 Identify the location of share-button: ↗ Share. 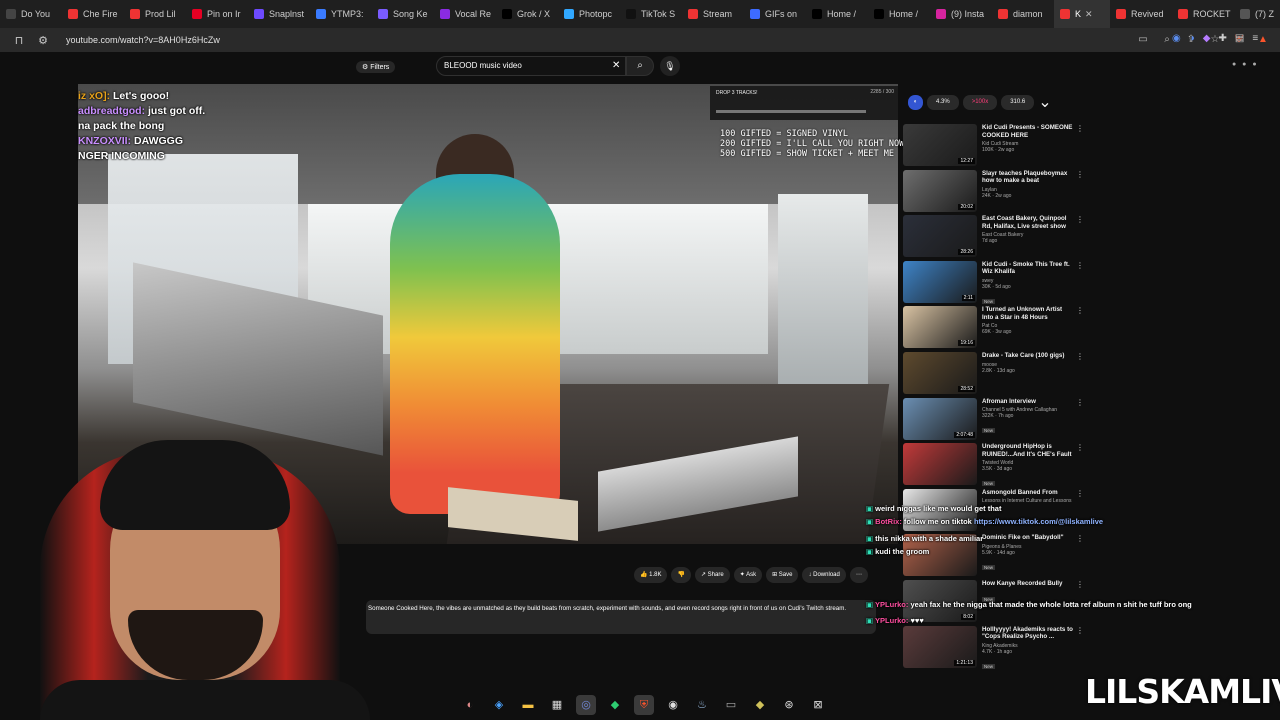
(712, 575).